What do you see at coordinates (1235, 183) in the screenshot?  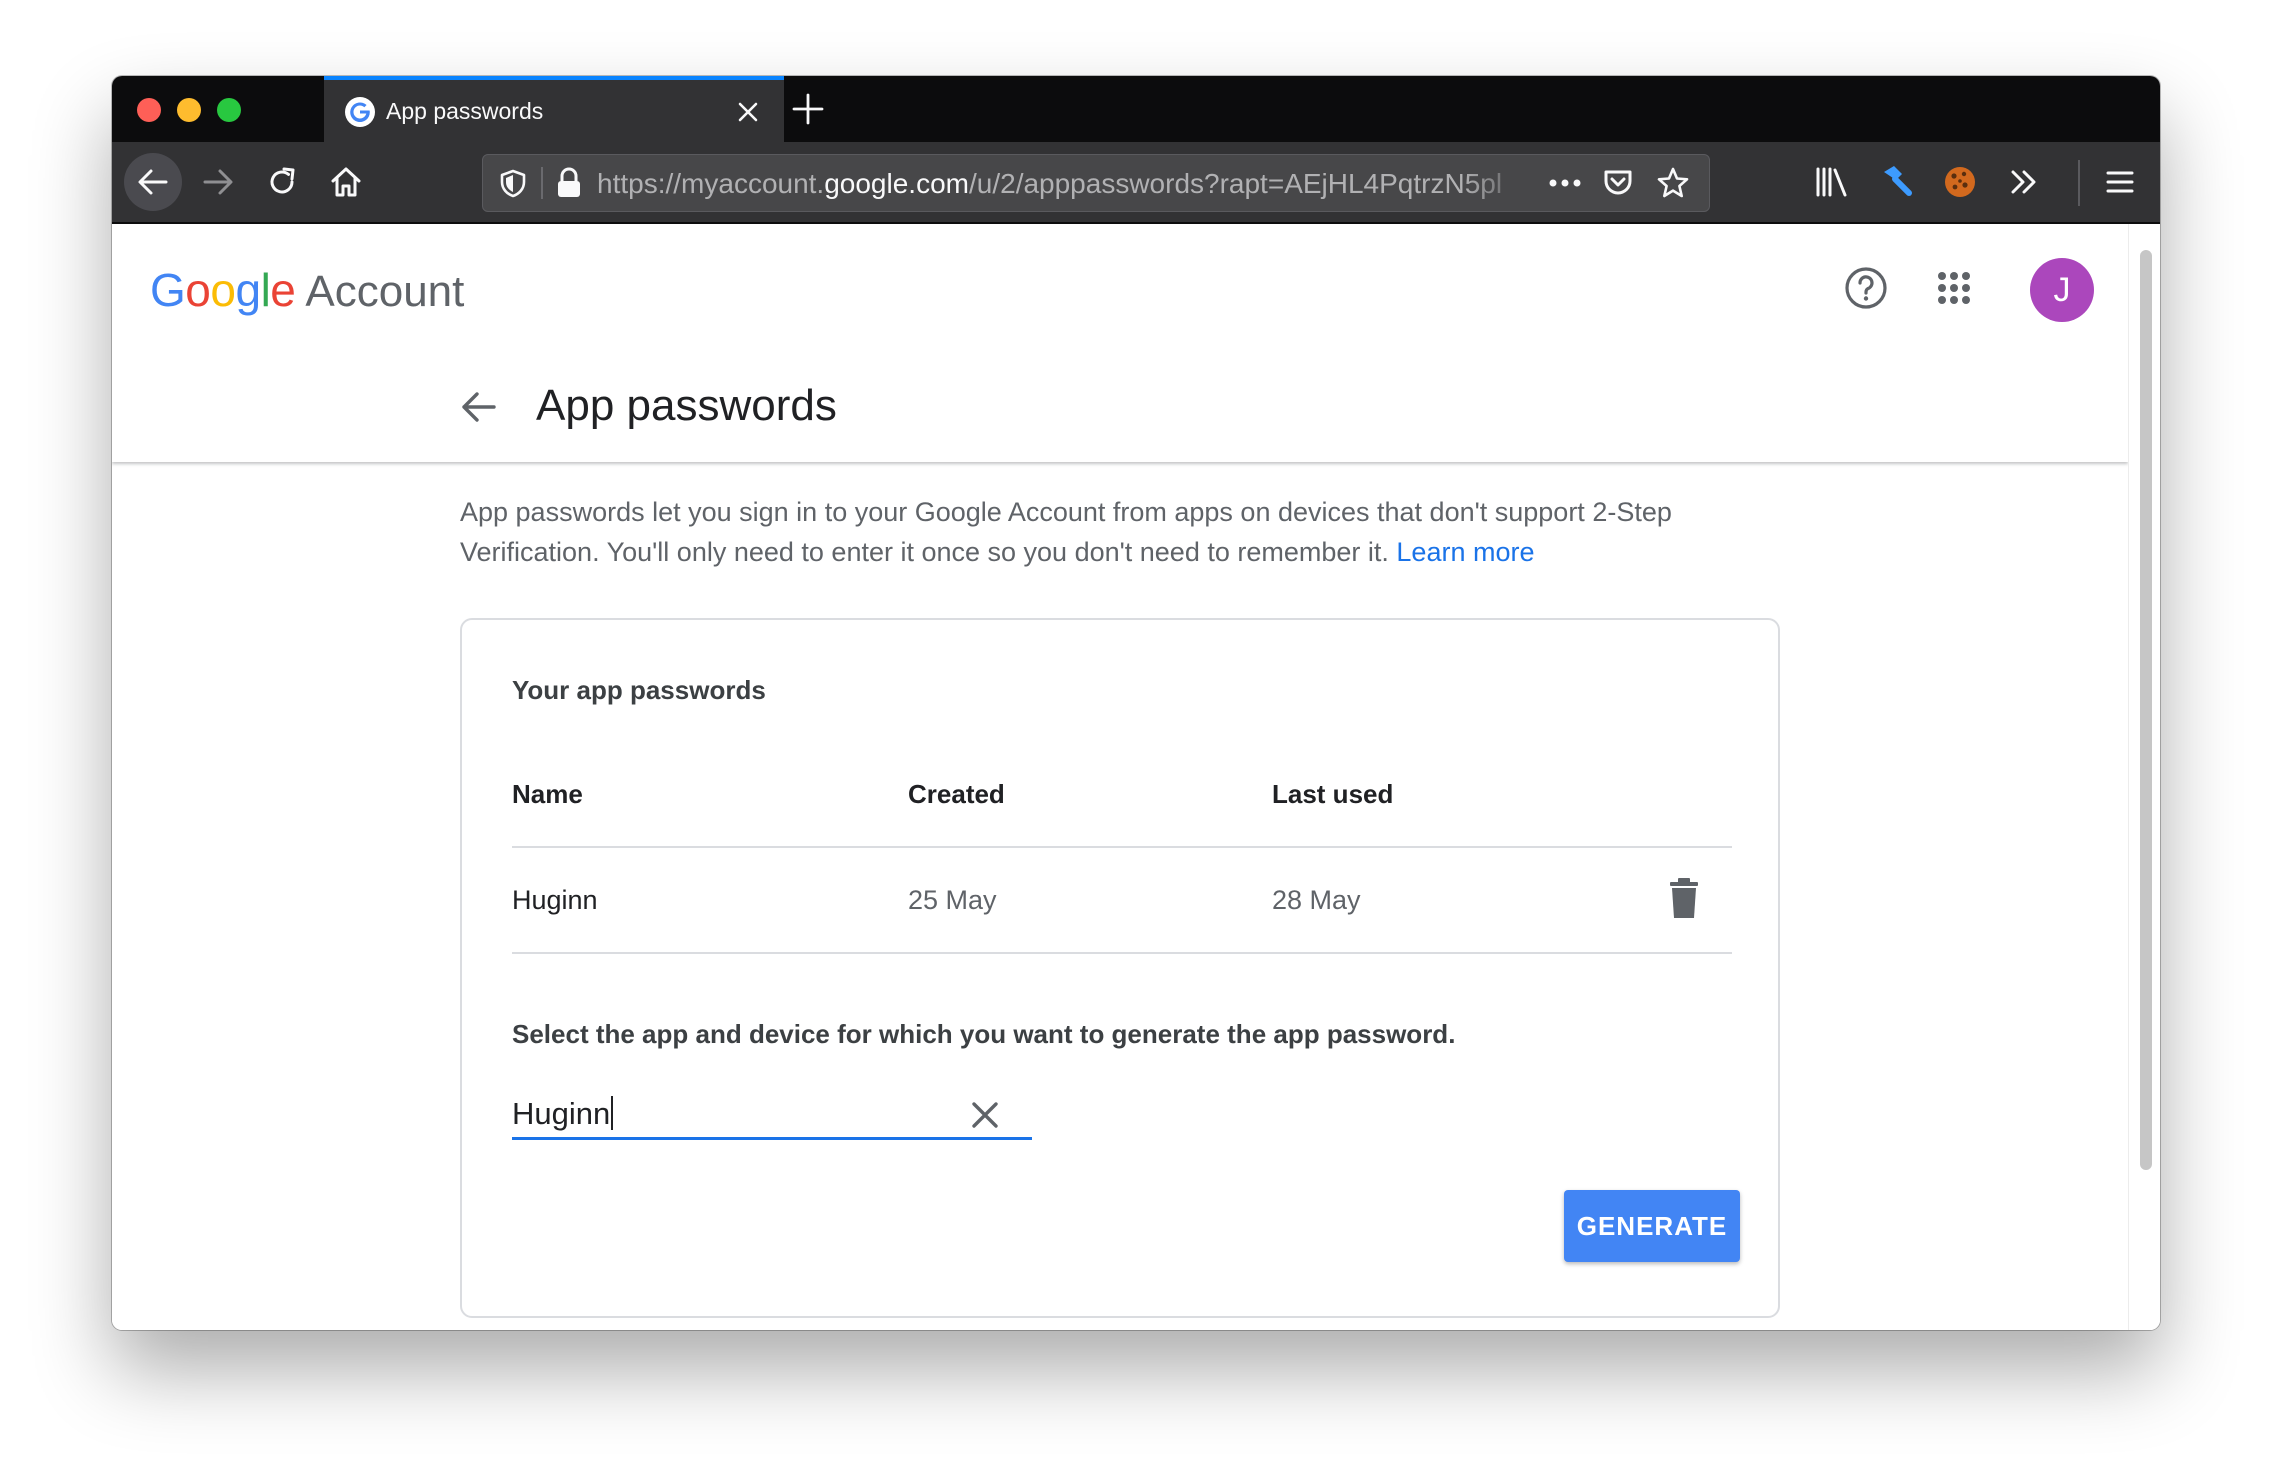 I see `url-path: /u/2/apppasswords?rapt=AEjHL4PqtrzN5pl` at bounding box center [1235, 183].